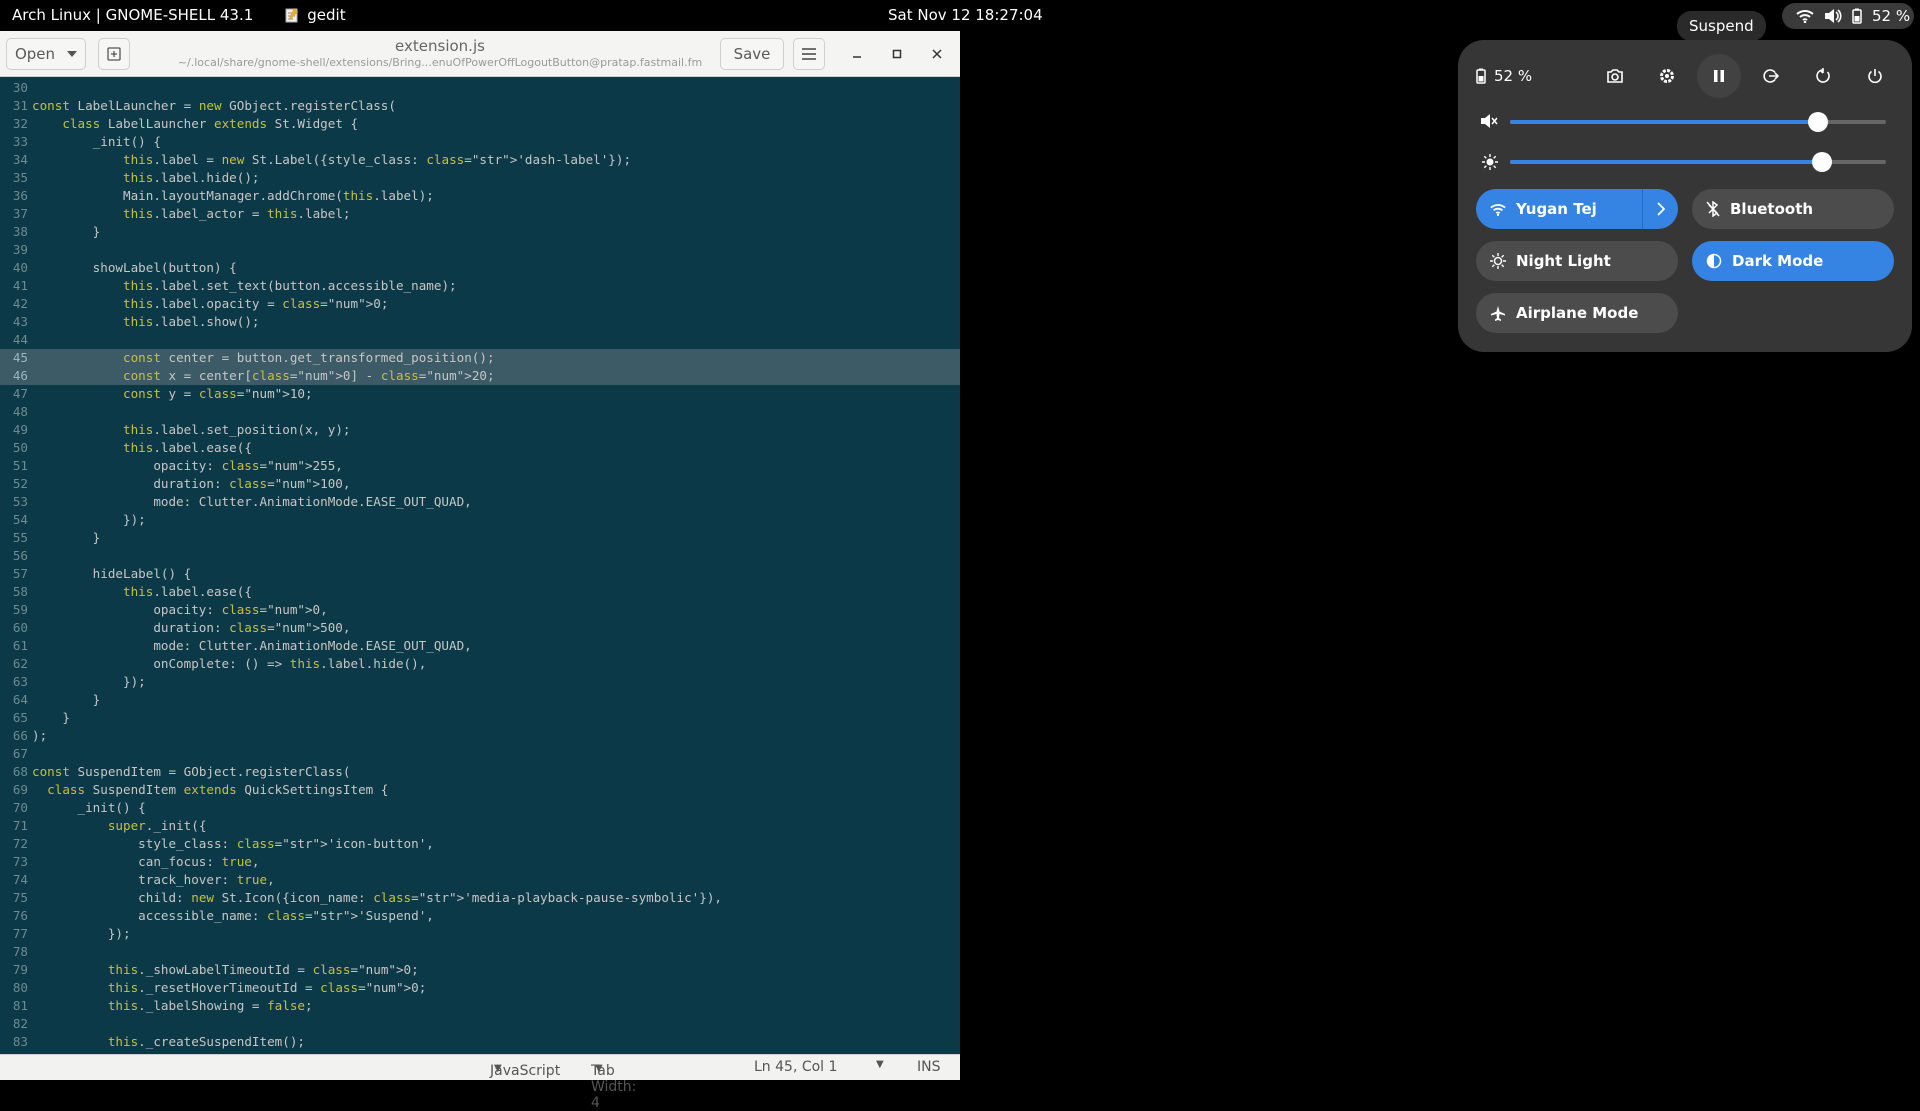  Describe the element at coordinates (480, 322) in the screenshot. I see `code-line: 43 this.label.show();` at that location.